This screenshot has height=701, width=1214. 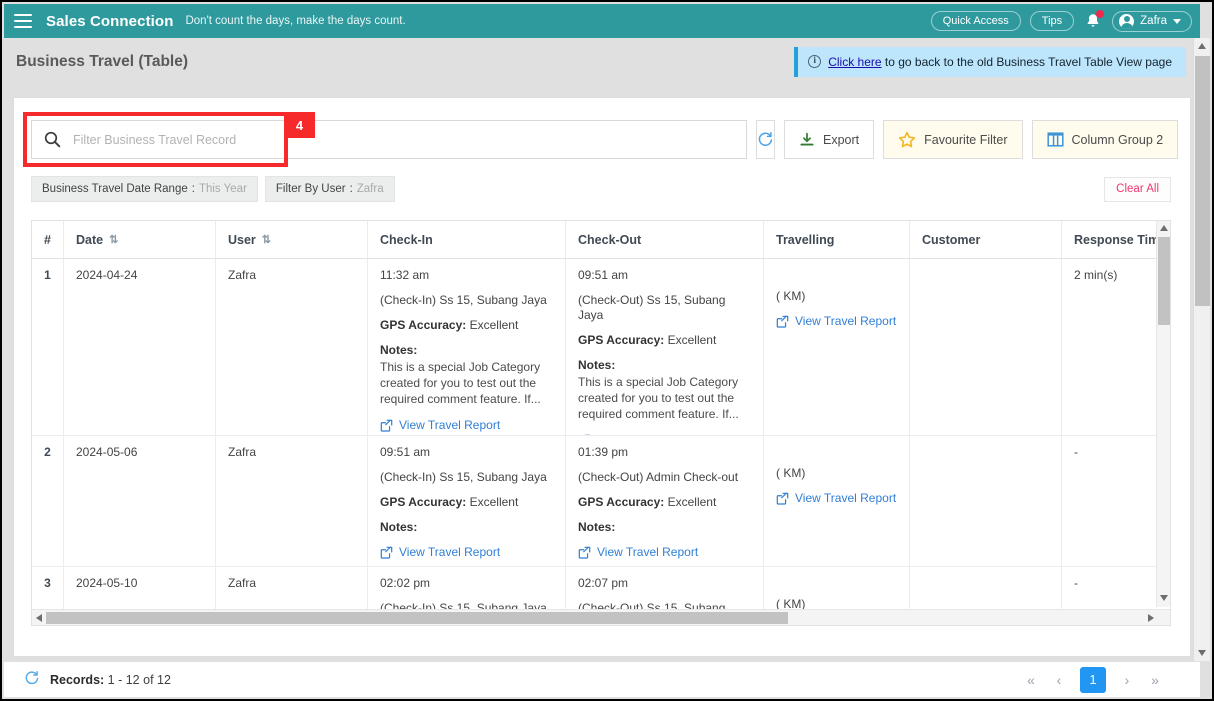 I want to click on checkin-time: 09:51 am, so click(x=405, y=452).